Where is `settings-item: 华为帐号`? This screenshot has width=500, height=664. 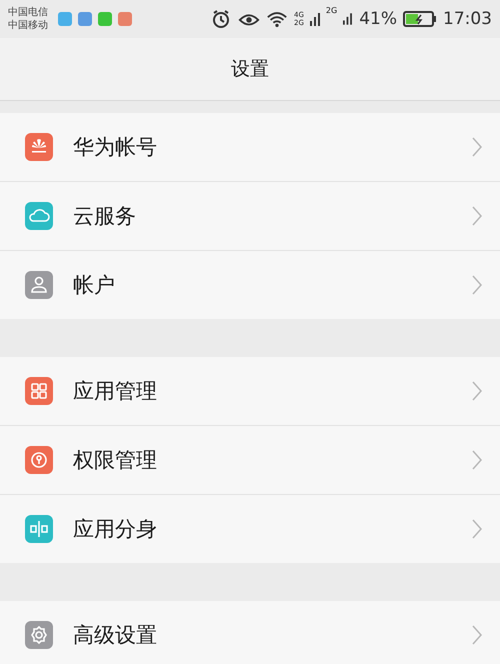
settings-item: 华为帐号 is located at coordinates (250, 147).